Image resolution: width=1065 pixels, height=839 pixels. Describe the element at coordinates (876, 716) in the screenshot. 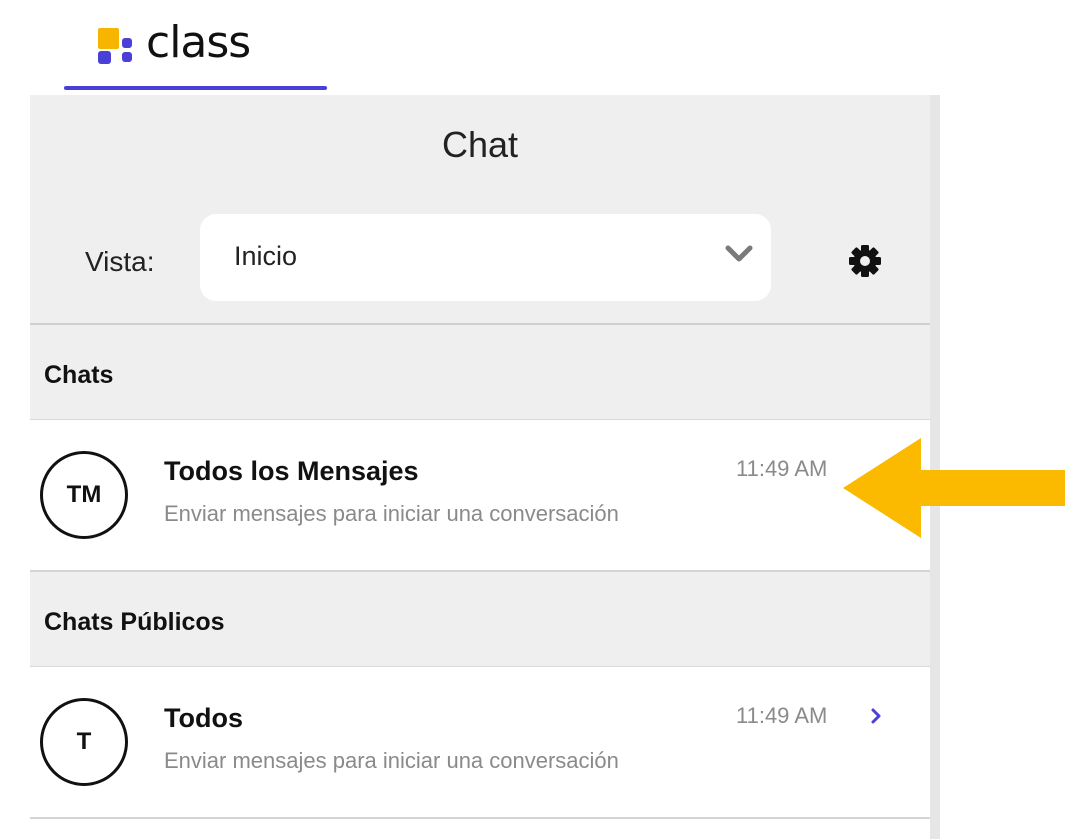

I see `chevron-right-icon` at that location.